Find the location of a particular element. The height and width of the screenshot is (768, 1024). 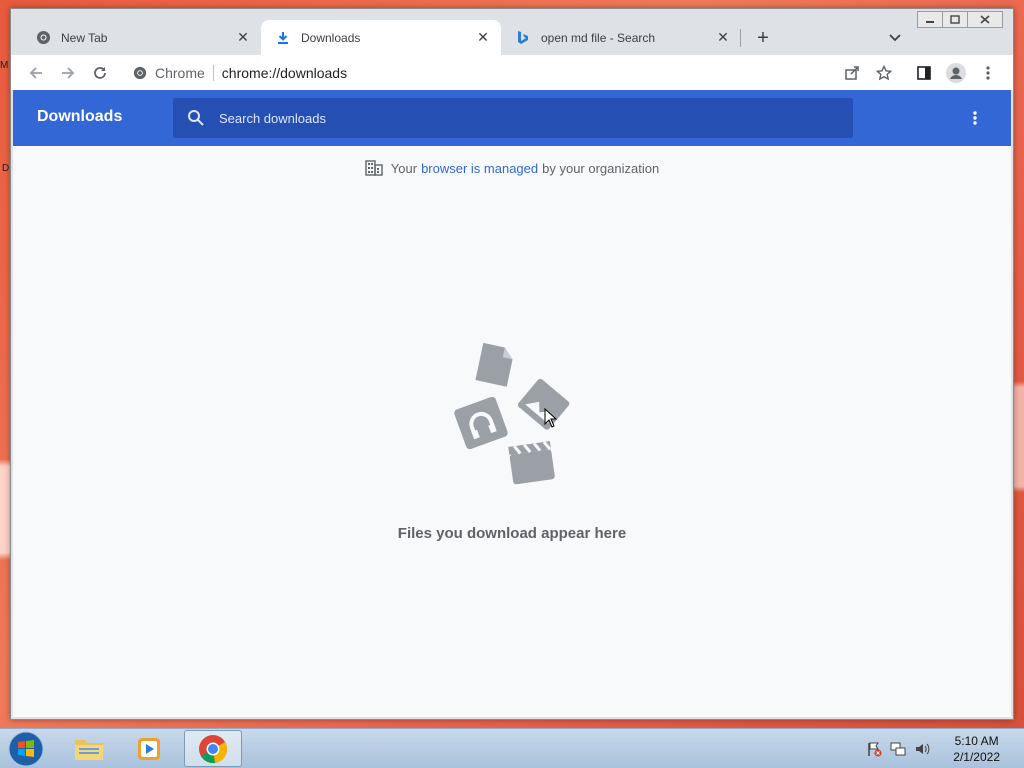

search-bar is located at coordinates (513, 118).